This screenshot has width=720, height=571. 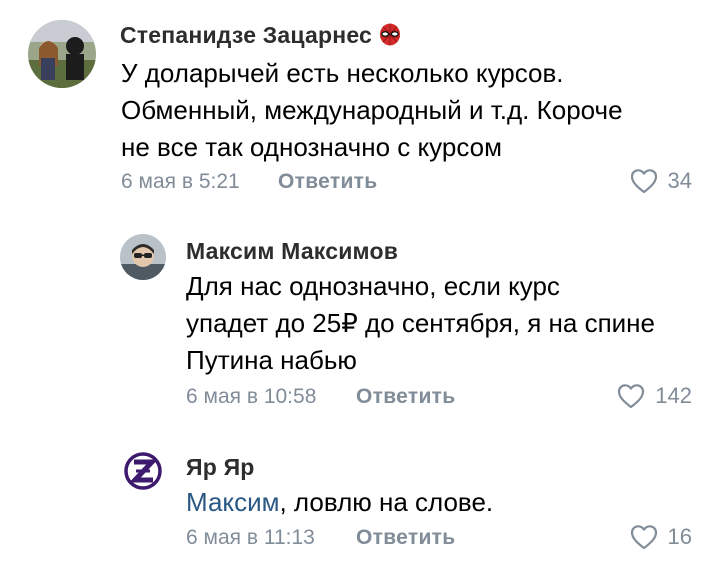 I want to click on like-count: 34, so click(x=679, y=180).